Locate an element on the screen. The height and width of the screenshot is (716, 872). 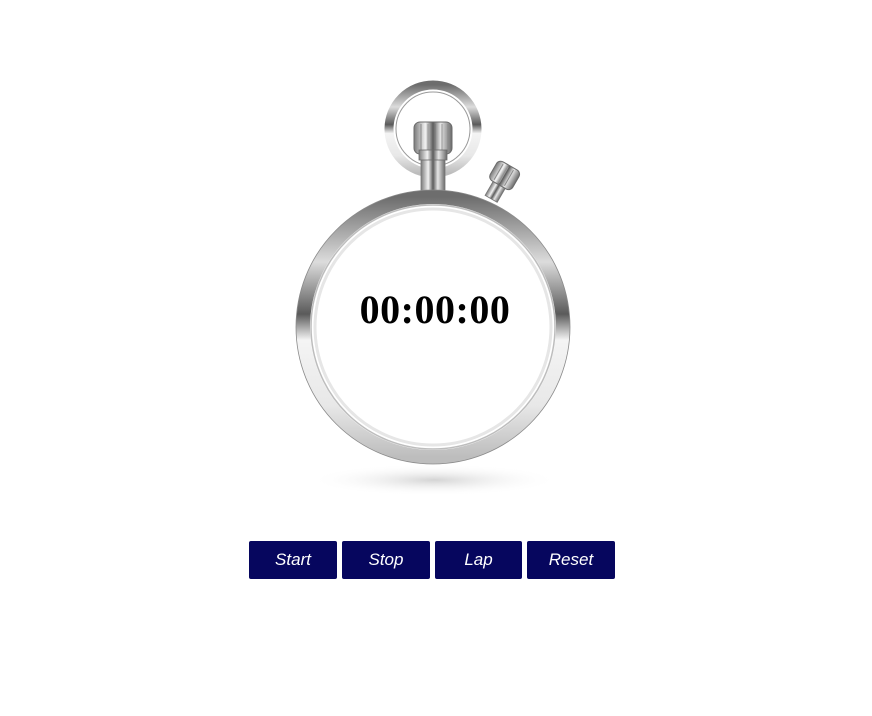
control-buttons: Start Stop Lap Reset is located at coordinates (432, 560).